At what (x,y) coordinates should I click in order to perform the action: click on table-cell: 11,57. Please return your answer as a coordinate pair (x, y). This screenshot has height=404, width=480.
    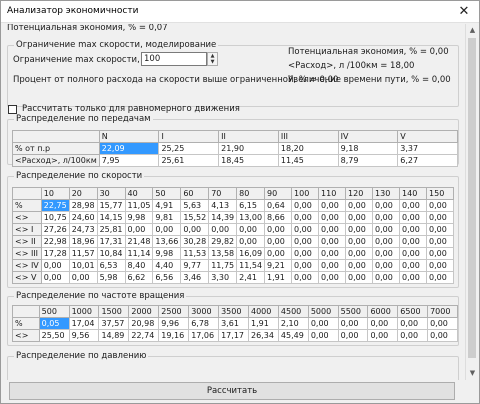
    Looking at the image, I should click on (83, 253).